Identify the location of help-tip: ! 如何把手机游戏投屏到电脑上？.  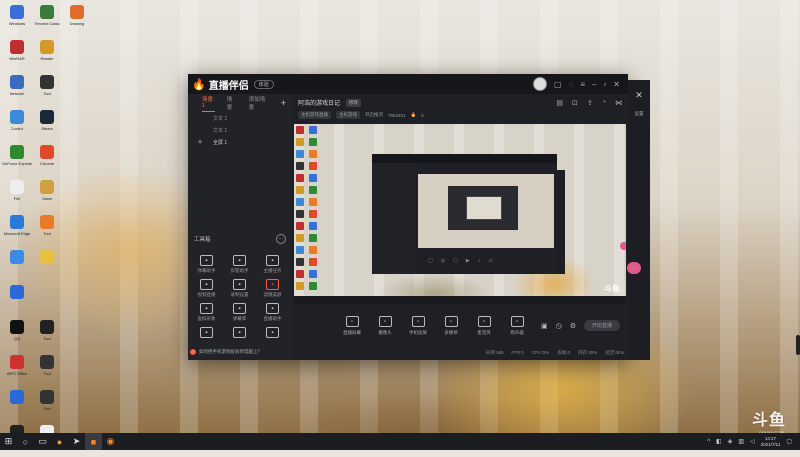
(240, 351).